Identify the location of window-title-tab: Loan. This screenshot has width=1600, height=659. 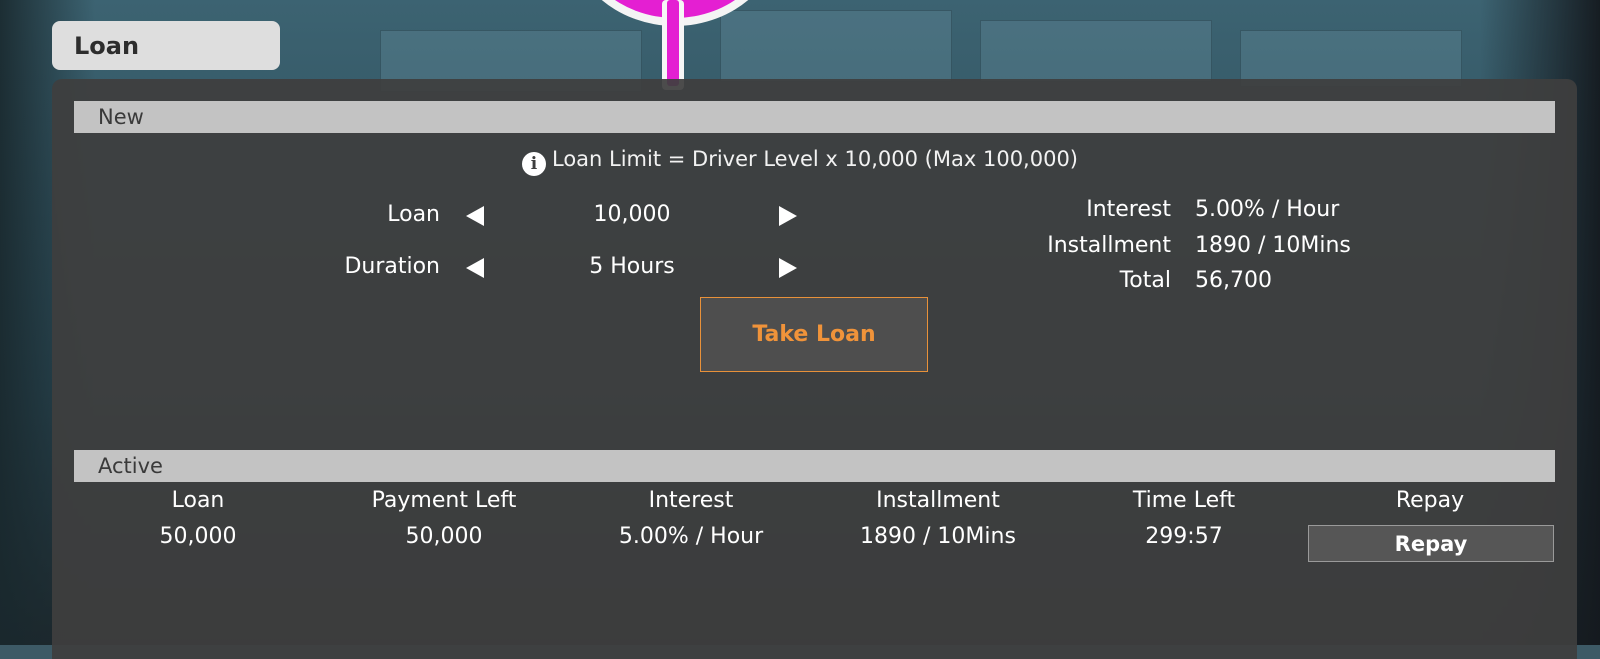
(166, 45).